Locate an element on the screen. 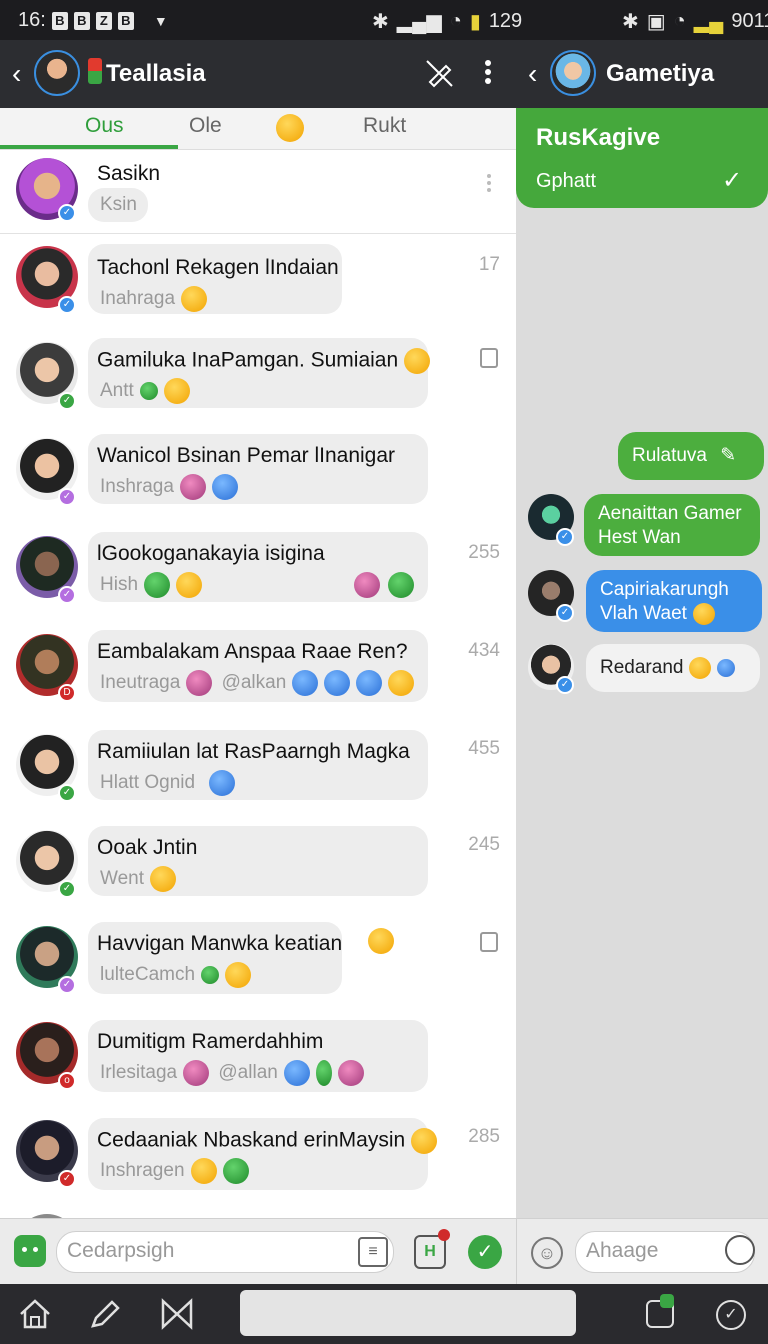 This screenshot has height=1344, width=768. chat-name: Gamiluka InaPamgan. Sumiaian is located at coordinates (264, 361).